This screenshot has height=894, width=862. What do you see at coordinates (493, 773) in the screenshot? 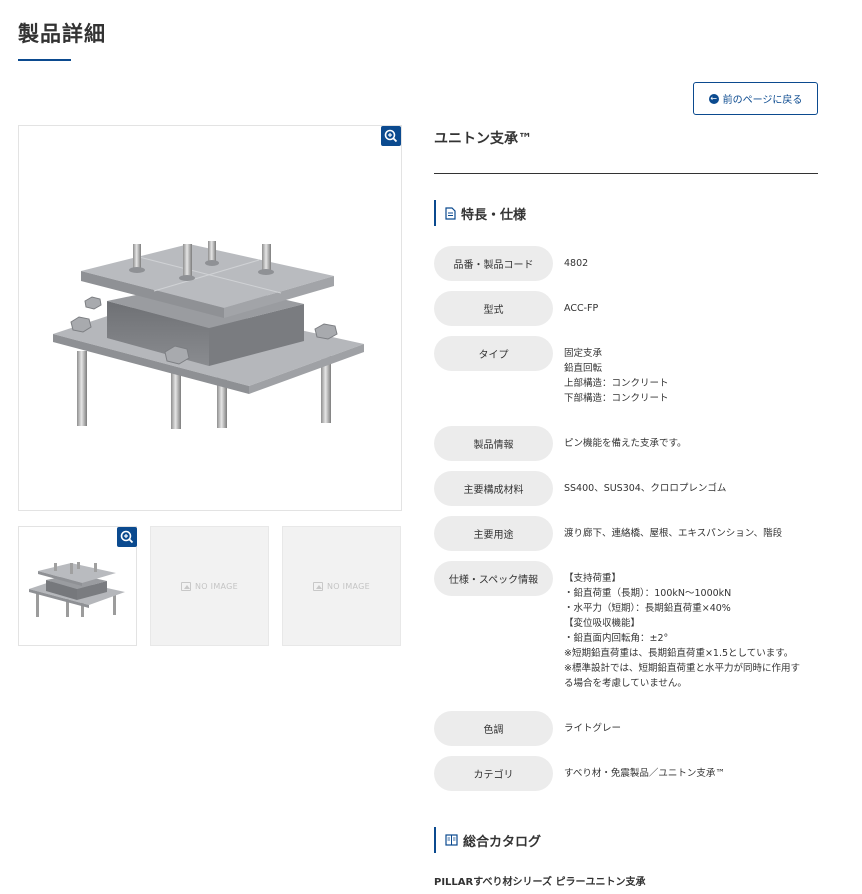
I see `spec-label: カテゴリ` at bounding box center [493, 773].